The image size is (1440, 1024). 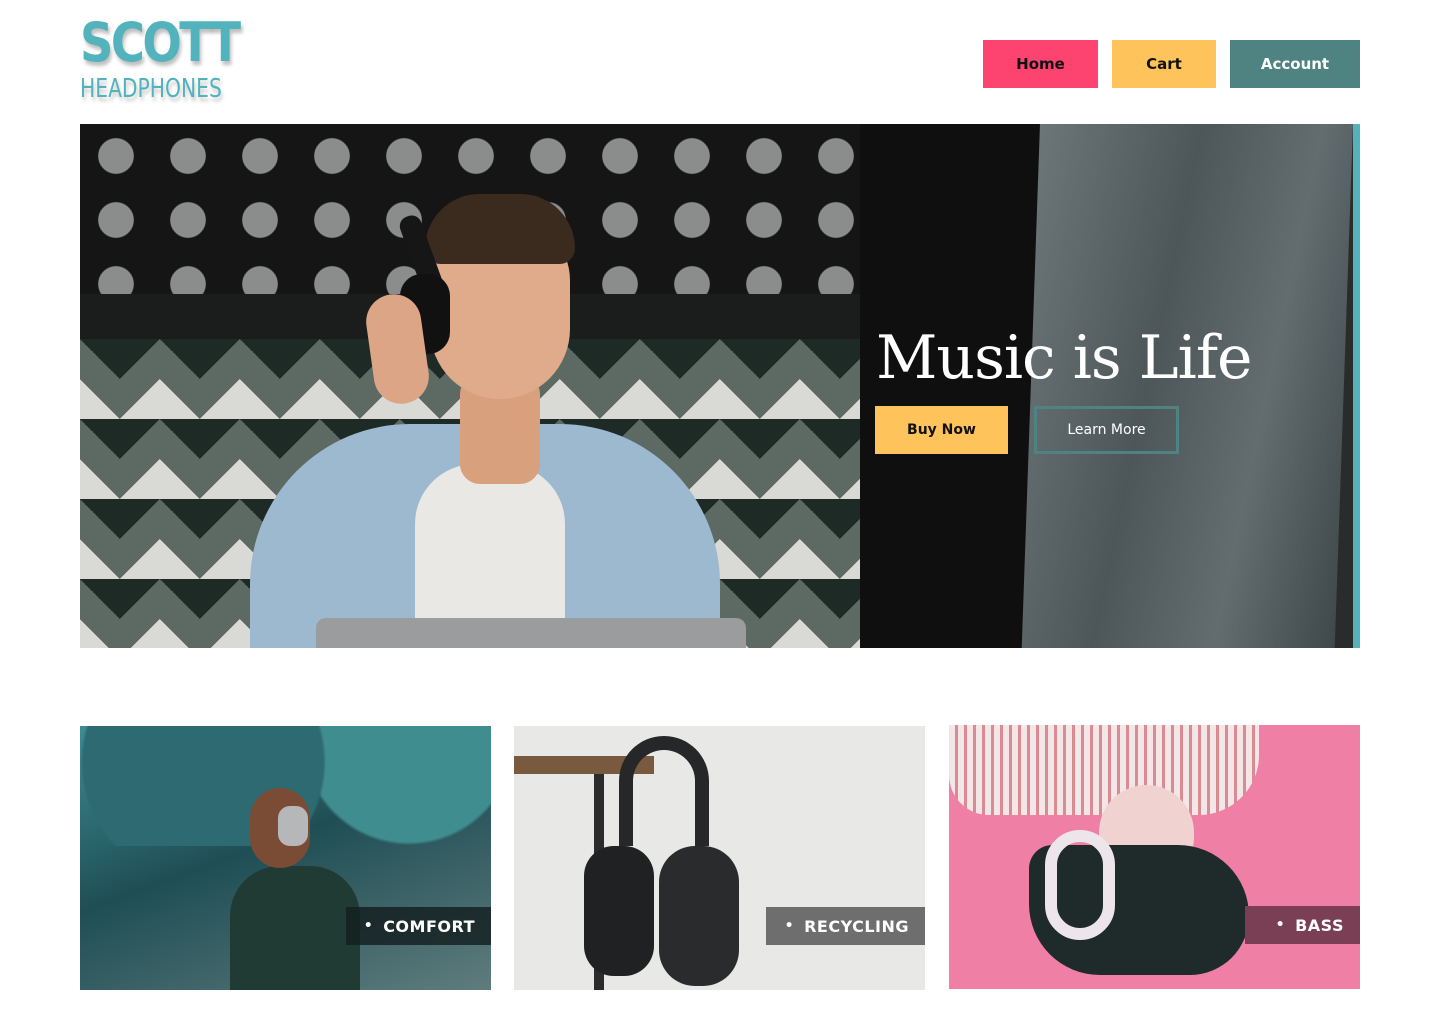 I want to click on hero-title: Music is Life, so click(x=1064, y=358).